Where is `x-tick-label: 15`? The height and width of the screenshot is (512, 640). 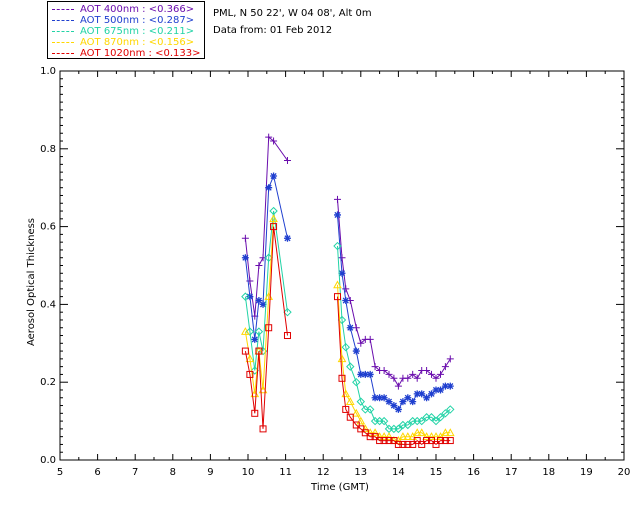
x-tick-label: 15 is located at coordinates (436, 472).